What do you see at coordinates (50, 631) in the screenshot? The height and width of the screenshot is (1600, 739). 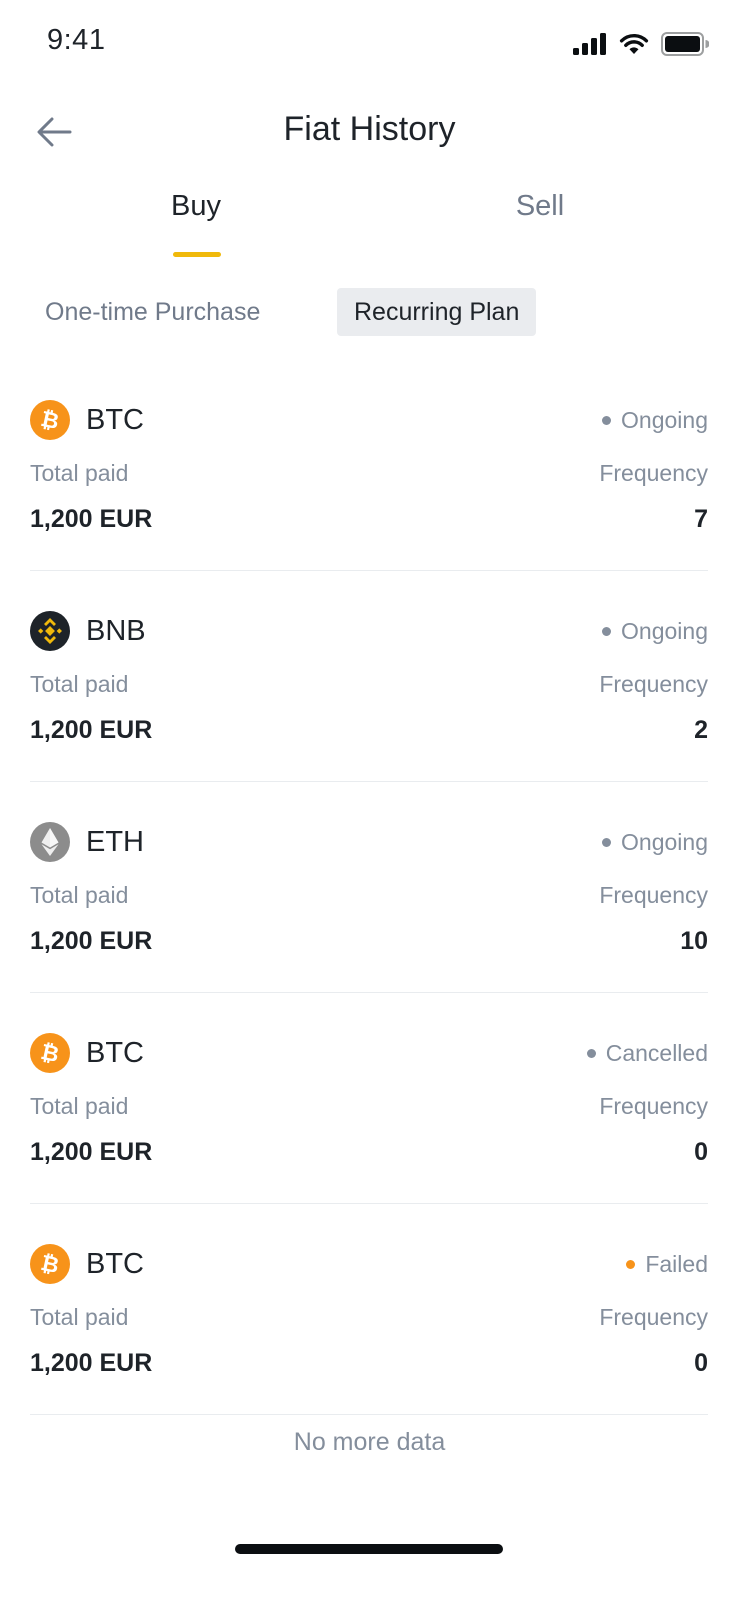 I see `bnb-icon` at bounding box center [50, 631].